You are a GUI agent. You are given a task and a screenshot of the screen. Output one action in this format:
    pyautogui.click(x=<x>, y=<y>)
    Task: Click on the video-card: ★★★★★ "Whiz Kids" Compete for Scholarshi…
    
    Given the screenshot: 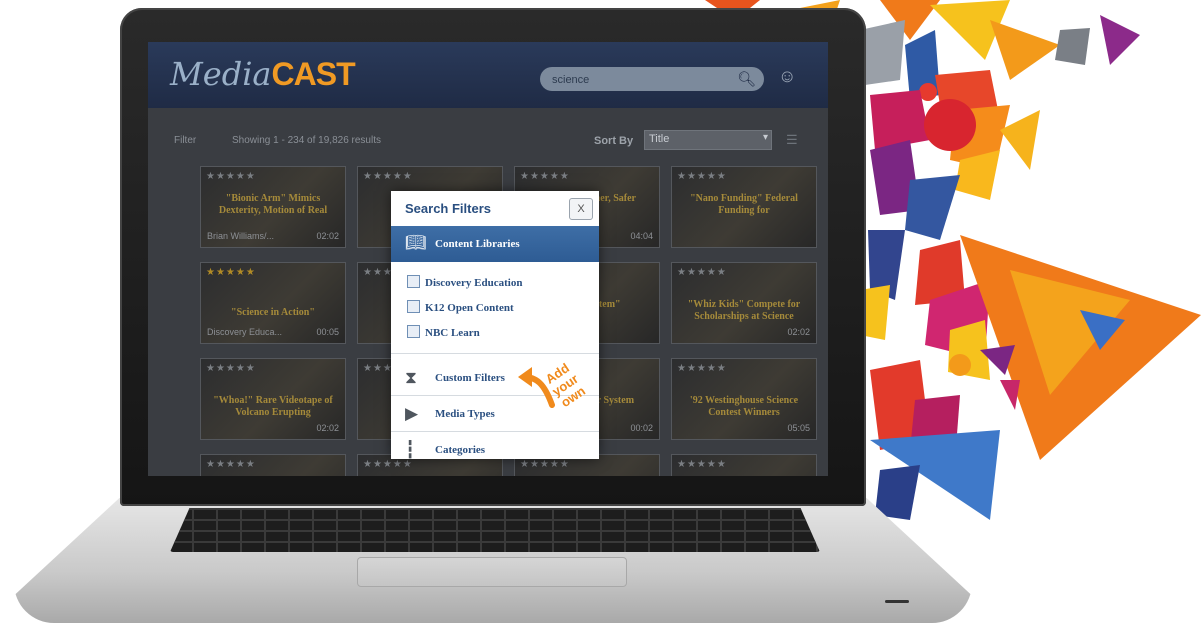 What is the action you would take?
    pyautogui.click(x=744, y=303)
    